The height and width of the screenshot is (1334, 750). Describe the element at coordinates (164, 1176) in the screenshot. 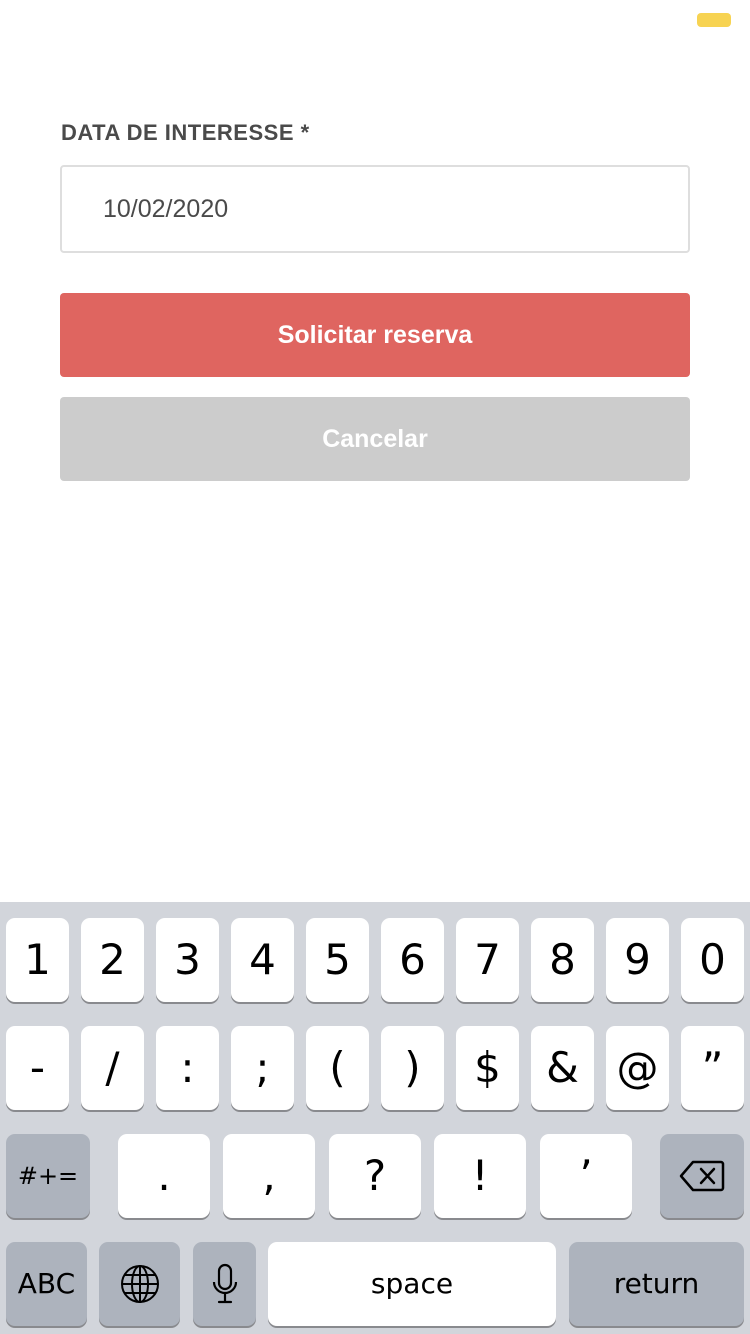

I see `key-period: .` at that location.